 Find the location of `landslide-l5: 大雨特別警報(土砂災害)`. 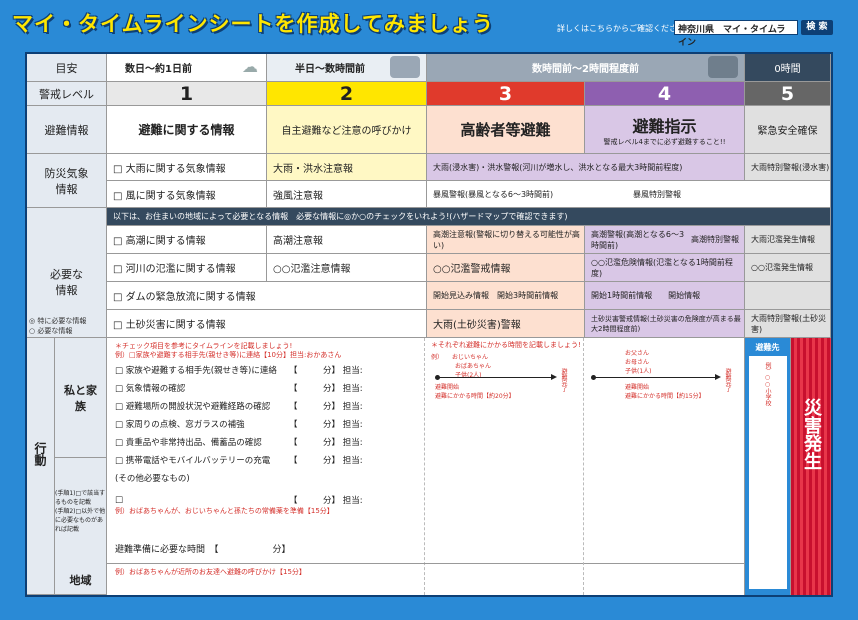

landslide-l5: 大雨特別警報(土砂災害) is located at coordinates (788, 324).